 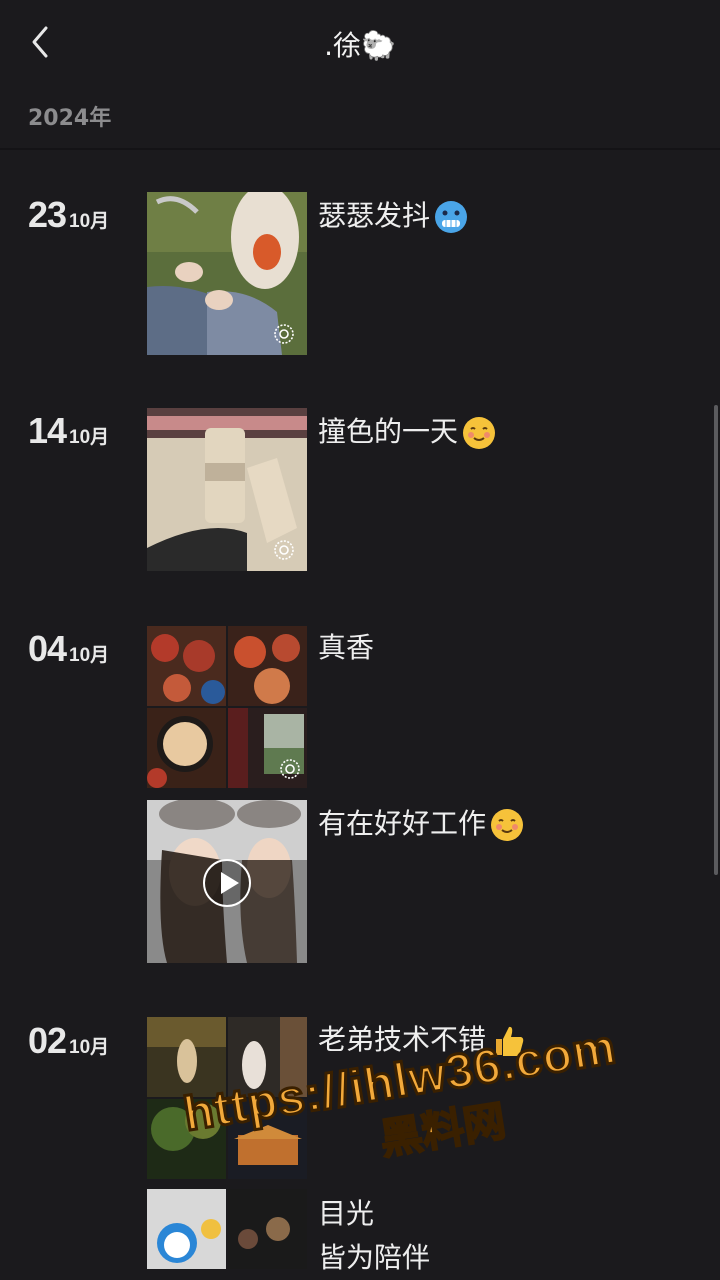 What do you see at coordinates (68, 215) in the screenshot?
I see `entry-date: 23 10月` at bounding box center [68, 215].